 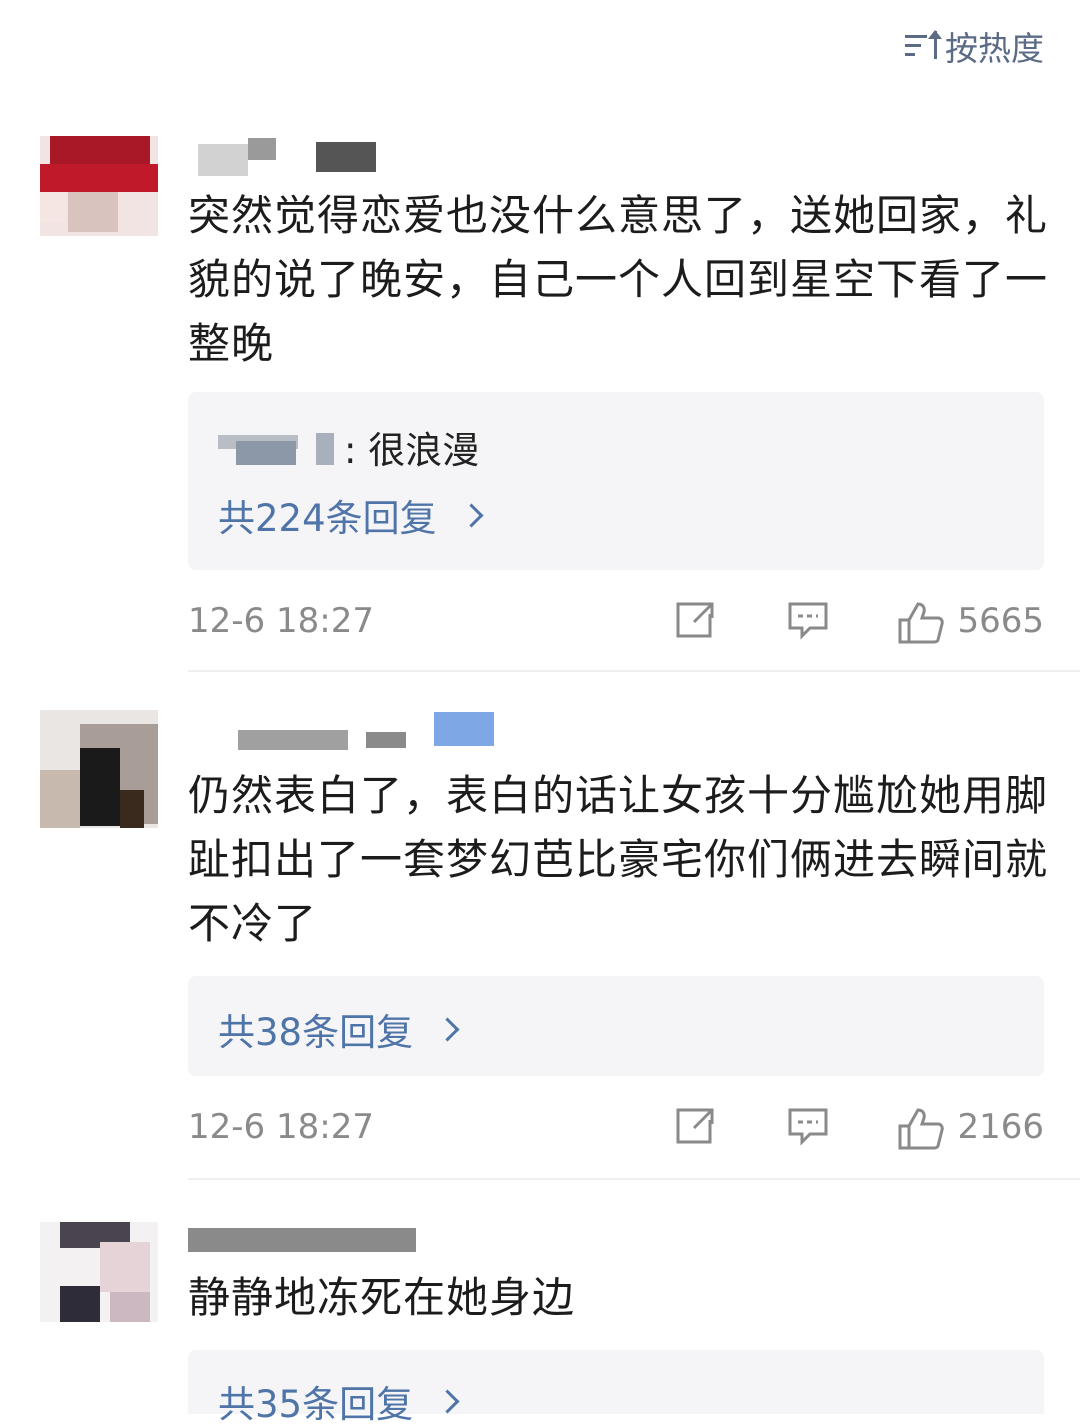 What do you see at coordinates (923, 45) in the screenshot?
I see `sort-icon` at bounding box center [923, 45].